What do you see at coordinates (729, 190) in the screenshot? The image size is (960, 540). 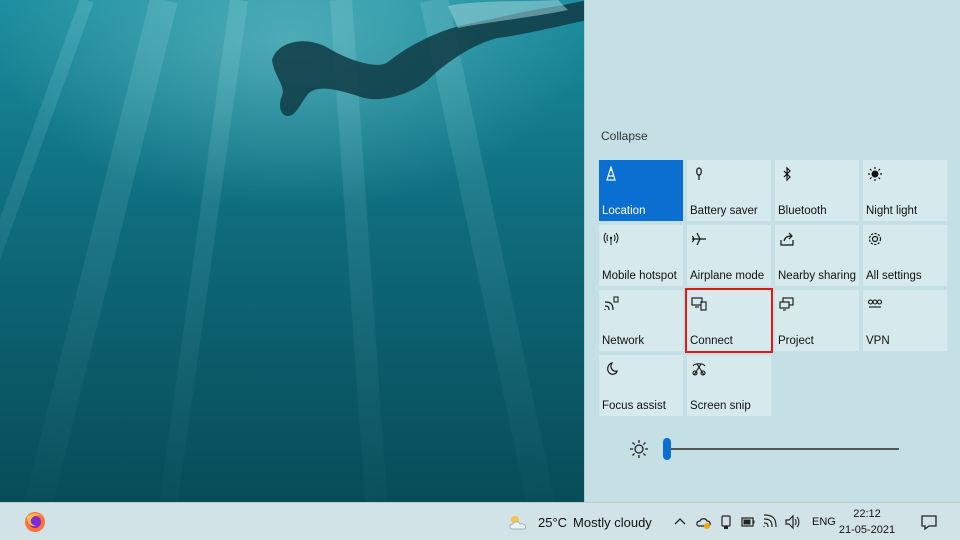 I see `tile-battery-saver: Battery saver` at bounding box center [729, 190].